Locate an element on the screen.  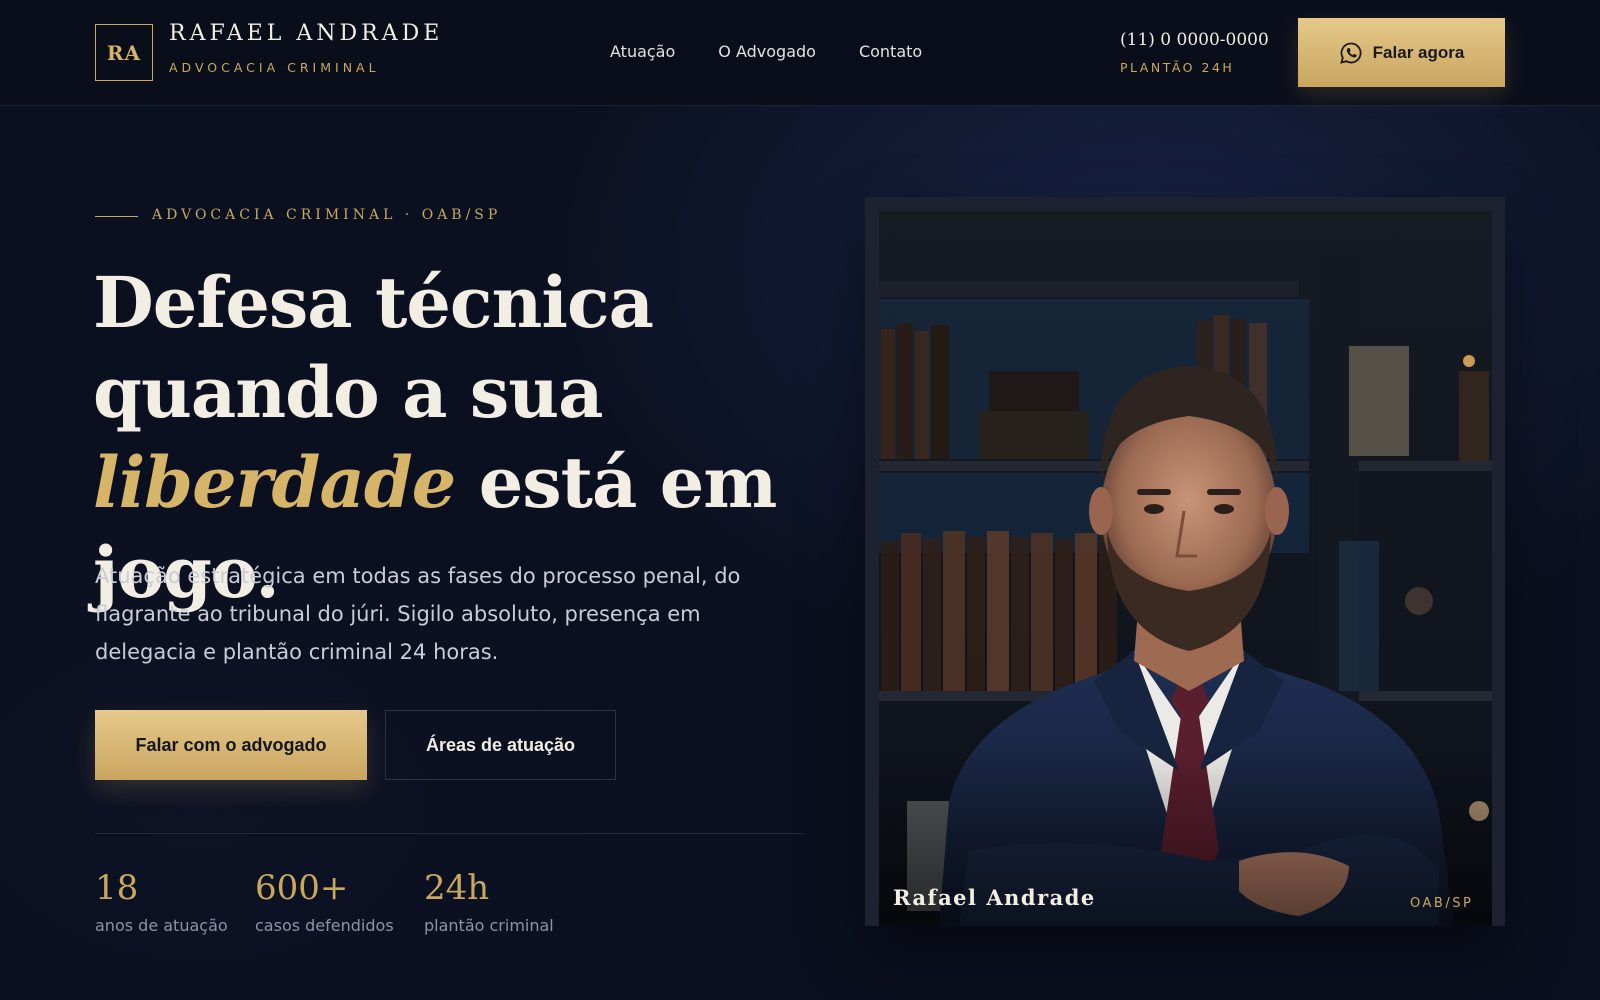
hero-eyebrow: ADVOCACIA CRIMINAL · OAB/SP is located at coordinates (327, 215).